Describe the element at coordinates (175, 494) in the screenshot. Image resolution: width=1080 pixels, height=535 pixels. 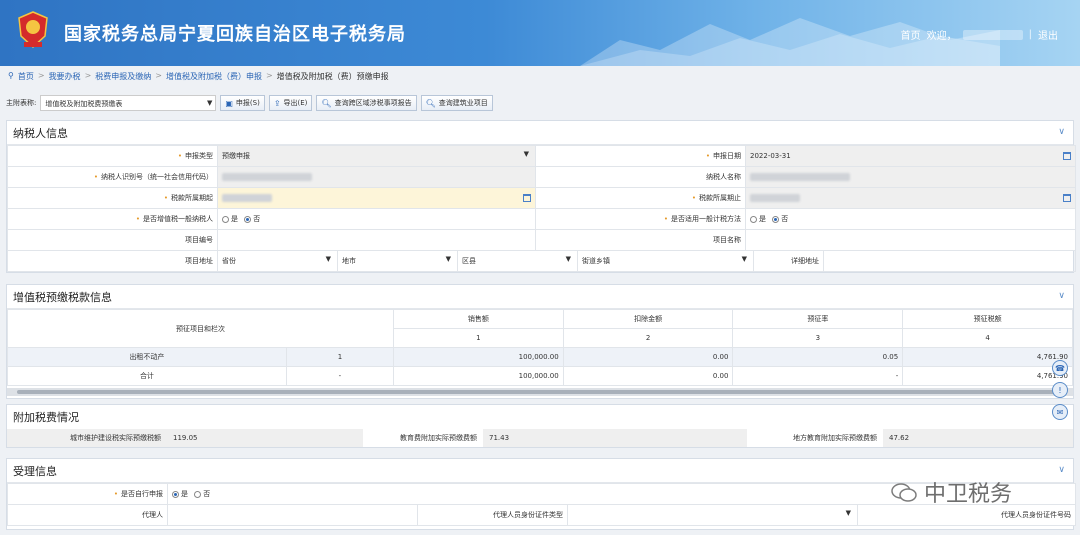
I see `self-declare-yes-radio` at that location.